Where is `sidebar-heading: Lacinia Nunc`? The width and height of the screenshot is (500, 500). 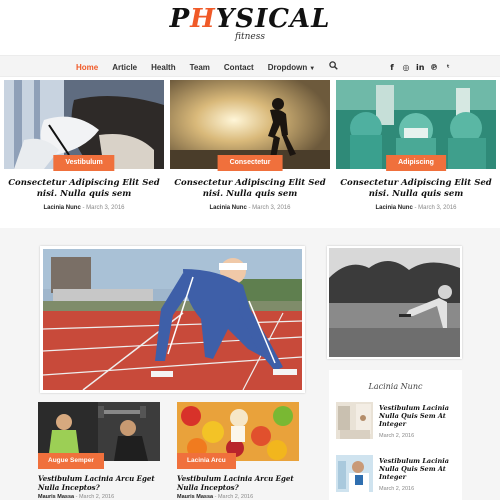 sidebar-heading: Lacinia Nunc is located at coordinates (395, 386).